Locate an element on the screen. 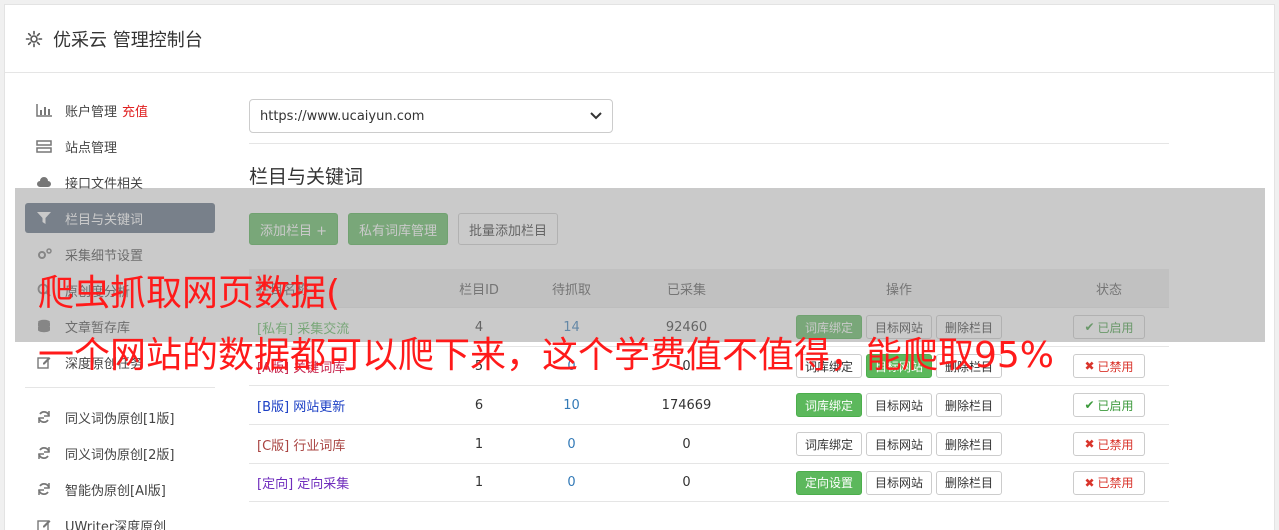 This screenshot has height=530, width=1279. pending-count: 10 is located at coordinates (571, 405).